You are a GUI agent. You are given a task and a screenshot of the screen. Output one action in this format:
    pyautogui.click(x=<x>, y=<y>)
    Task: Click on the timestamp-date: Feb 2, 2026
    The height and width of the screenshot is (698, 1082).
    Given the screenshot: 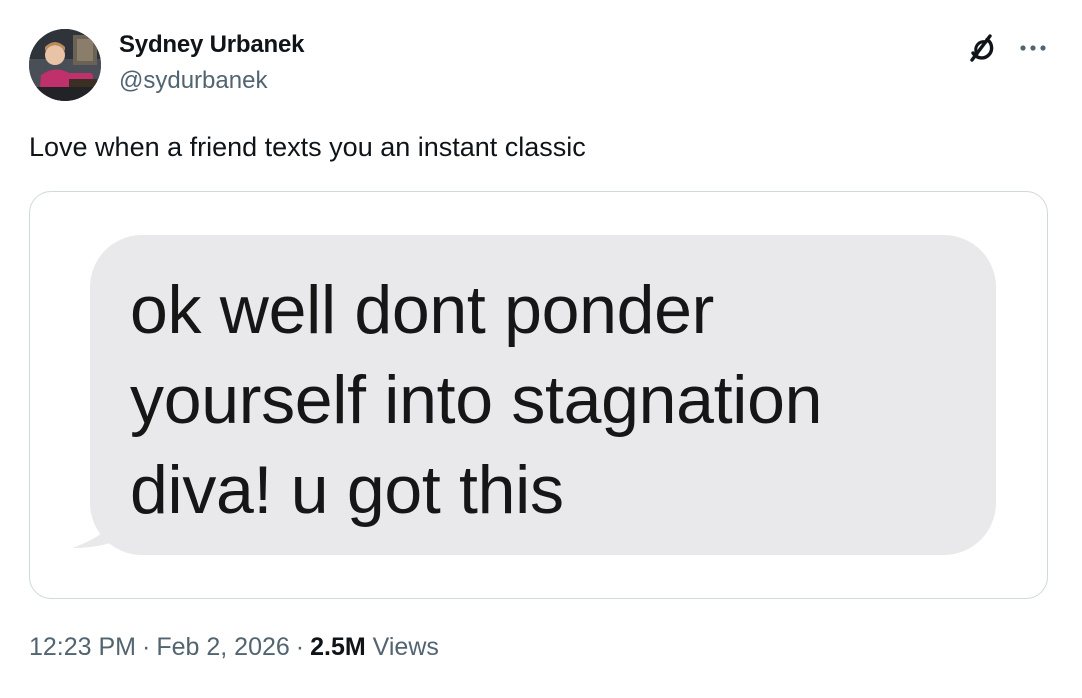 What is the action you would take?
    pyautogui.click(x=222, y=647)
    